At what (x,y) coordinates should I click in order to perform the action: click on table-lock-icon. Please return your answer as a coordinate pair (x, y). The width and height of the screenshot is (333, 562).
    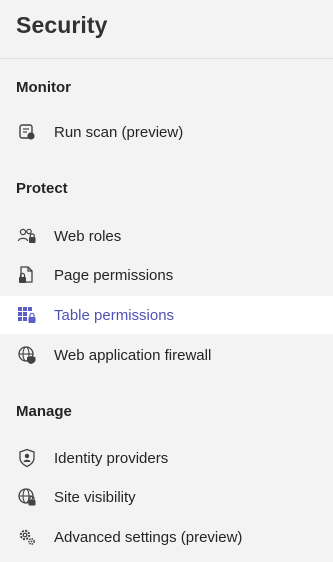
    Looking at the image, I should click on (27, 315).